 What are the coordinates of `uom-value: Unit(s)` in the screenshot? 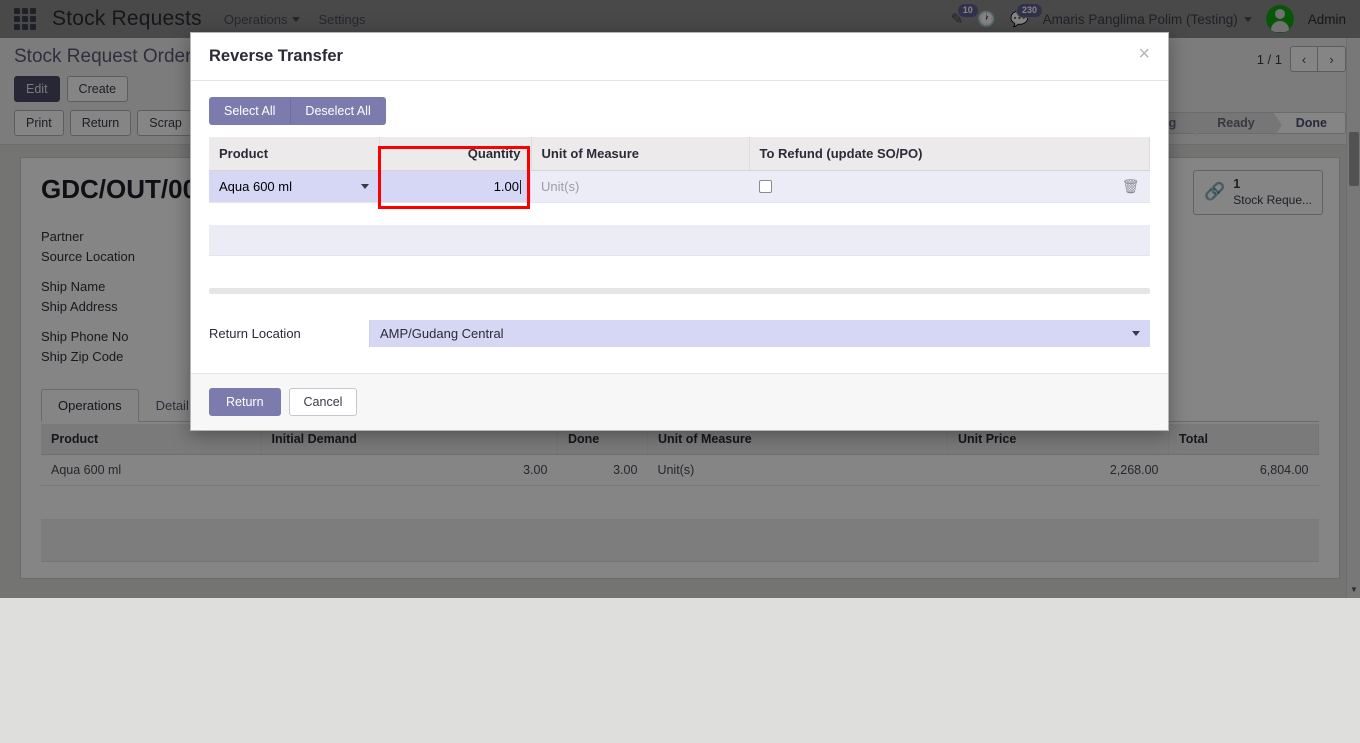 It's located at (640, 186).